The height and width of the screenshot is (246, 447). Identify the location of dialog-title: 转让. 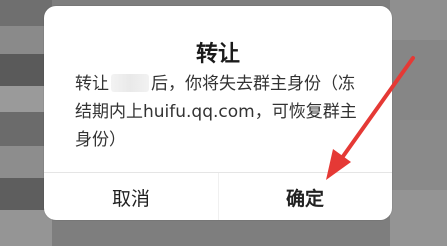
(217, 54).